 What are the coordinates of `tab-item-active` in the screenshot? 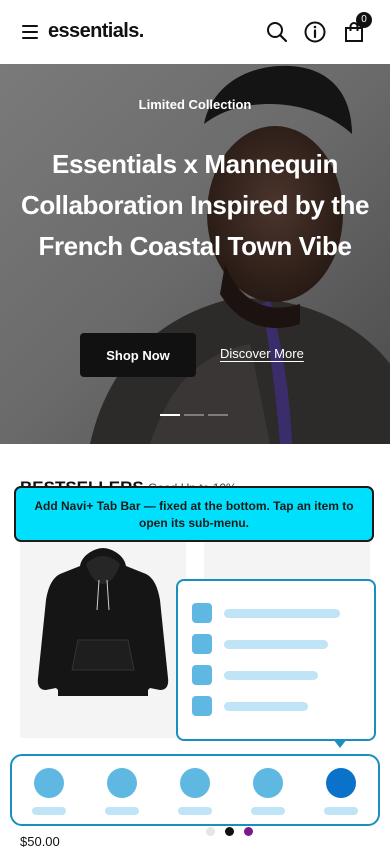 It's located at (341, 793).